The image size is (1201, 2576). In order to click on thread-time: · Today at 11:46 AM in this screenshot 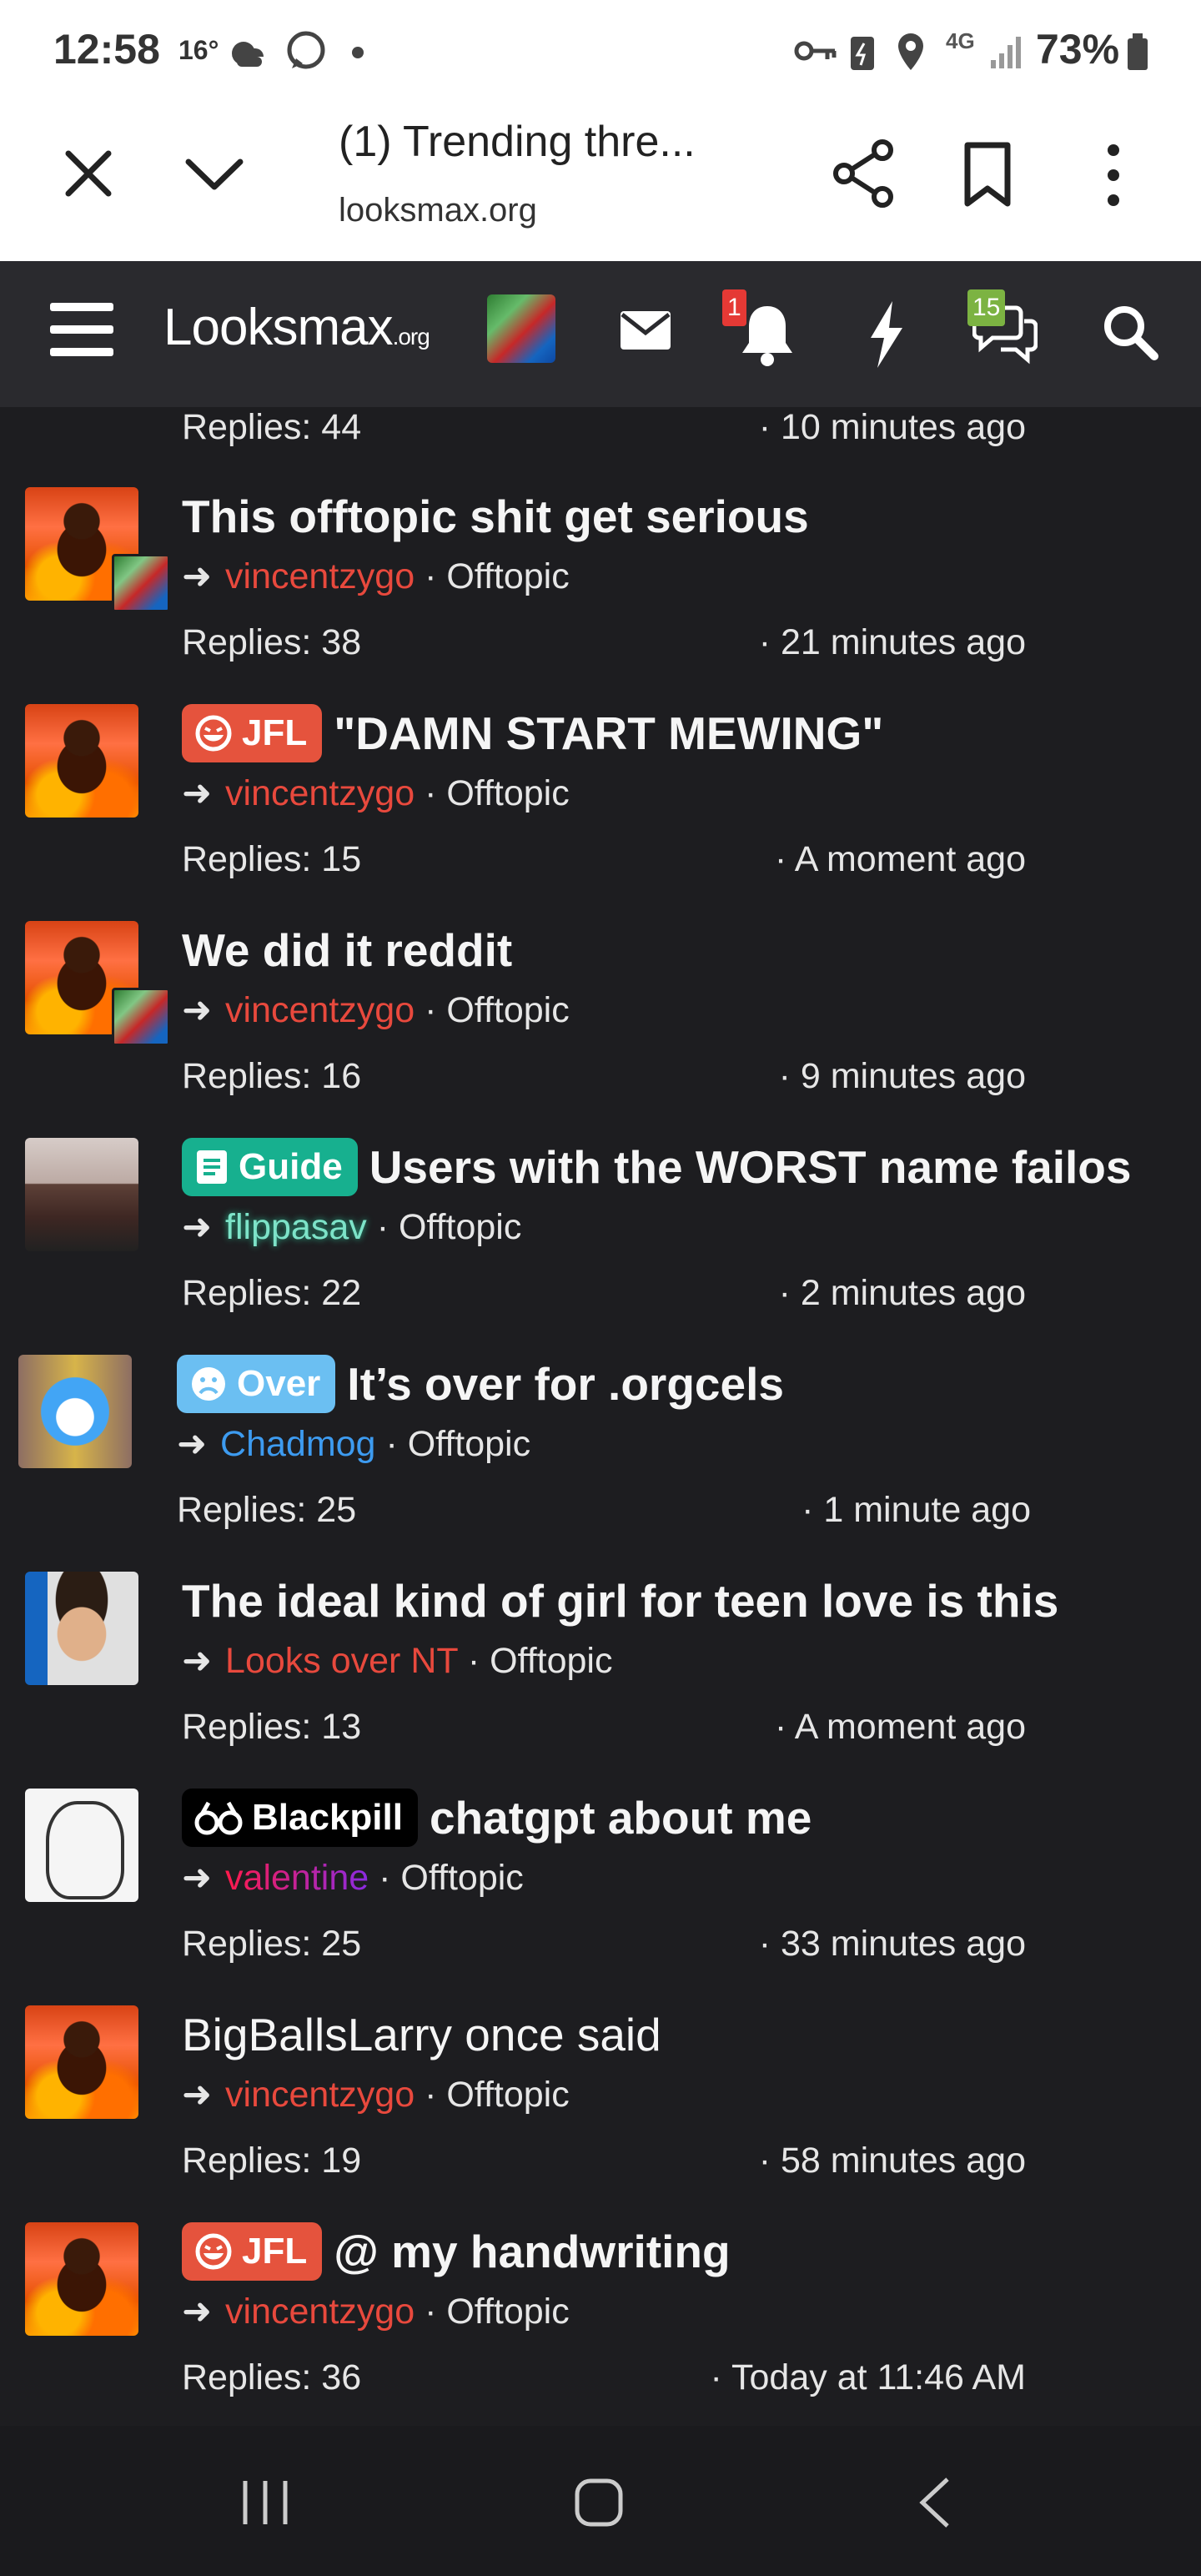, I will do `click(869, 2377)`.